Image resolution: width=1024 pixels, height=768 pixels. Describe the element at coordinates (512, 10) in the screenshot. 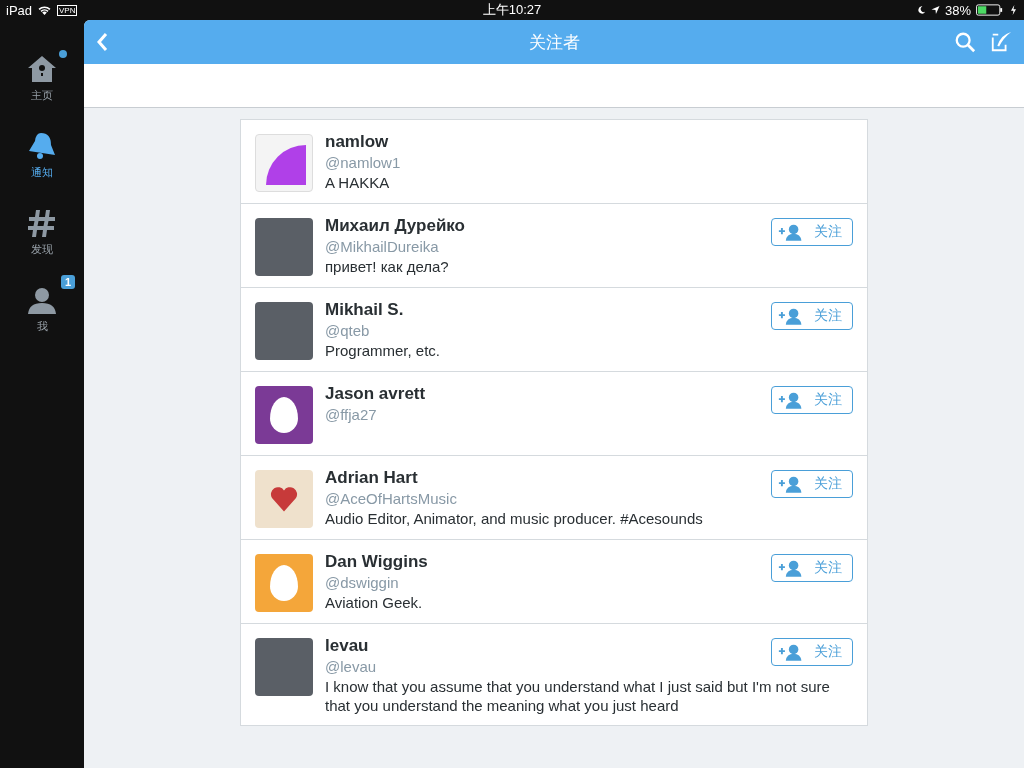

I see `clock: 上午10:27` at that location.